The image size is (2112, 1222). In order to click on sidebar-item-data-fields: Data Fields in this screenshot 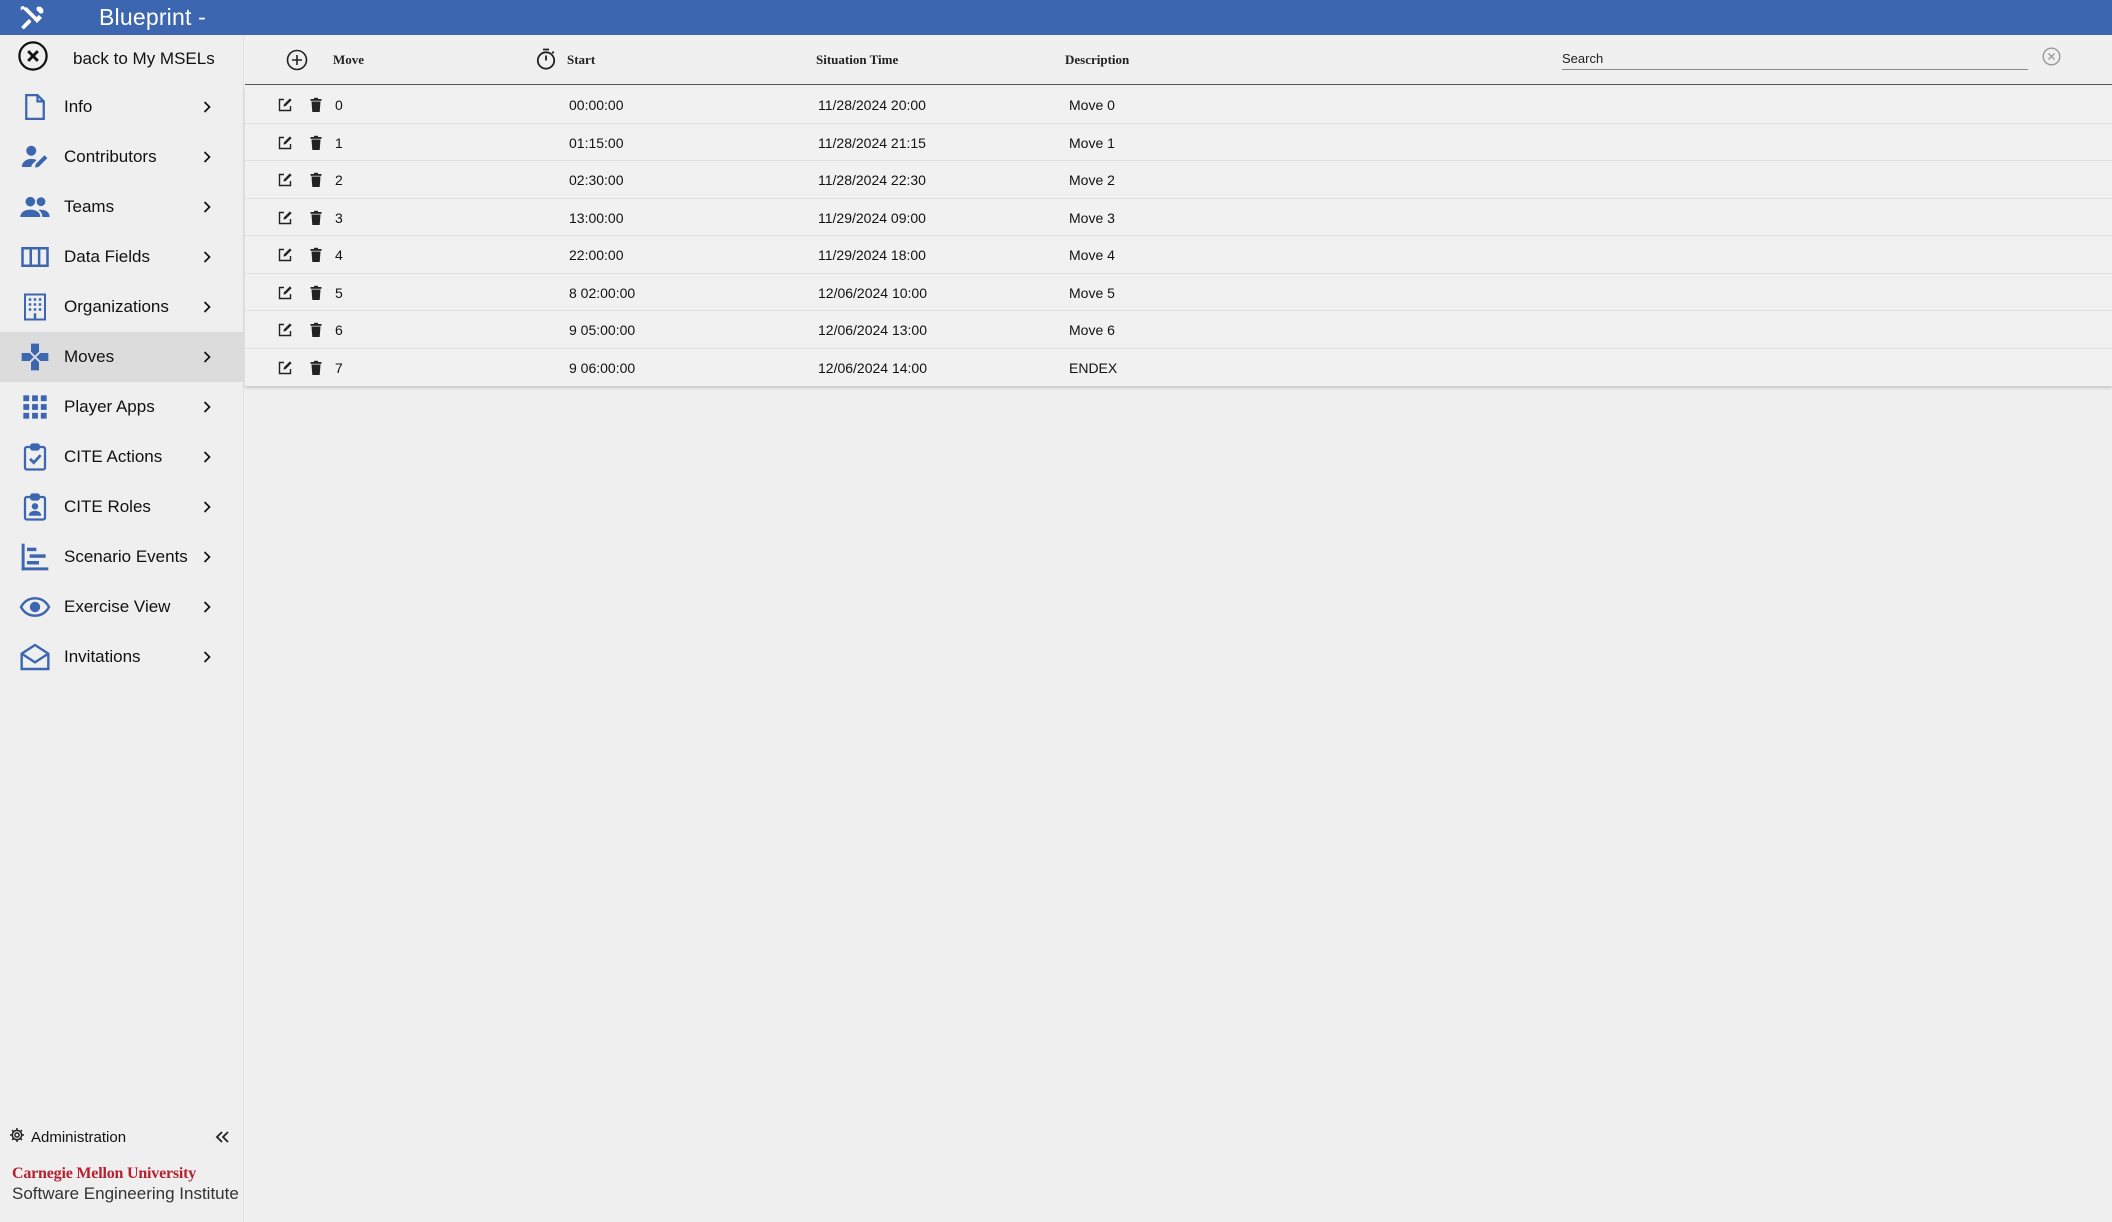, I will do `click(121, 257)`.